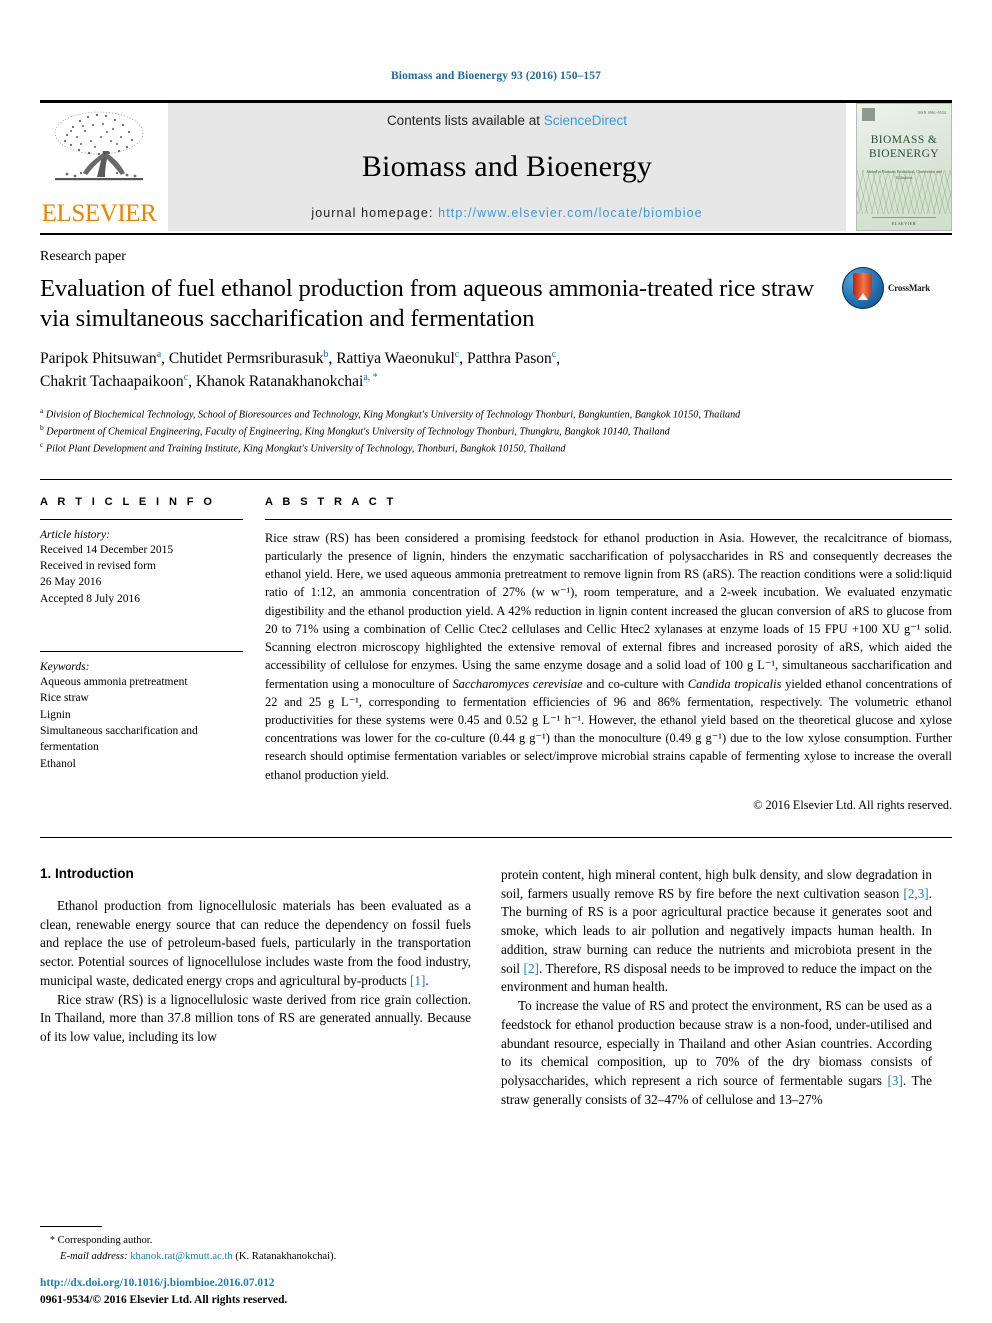  Describe the element at coordinates (868, 114) in the screenshot. I see `cover-elsevier-mini-icon` at that location.